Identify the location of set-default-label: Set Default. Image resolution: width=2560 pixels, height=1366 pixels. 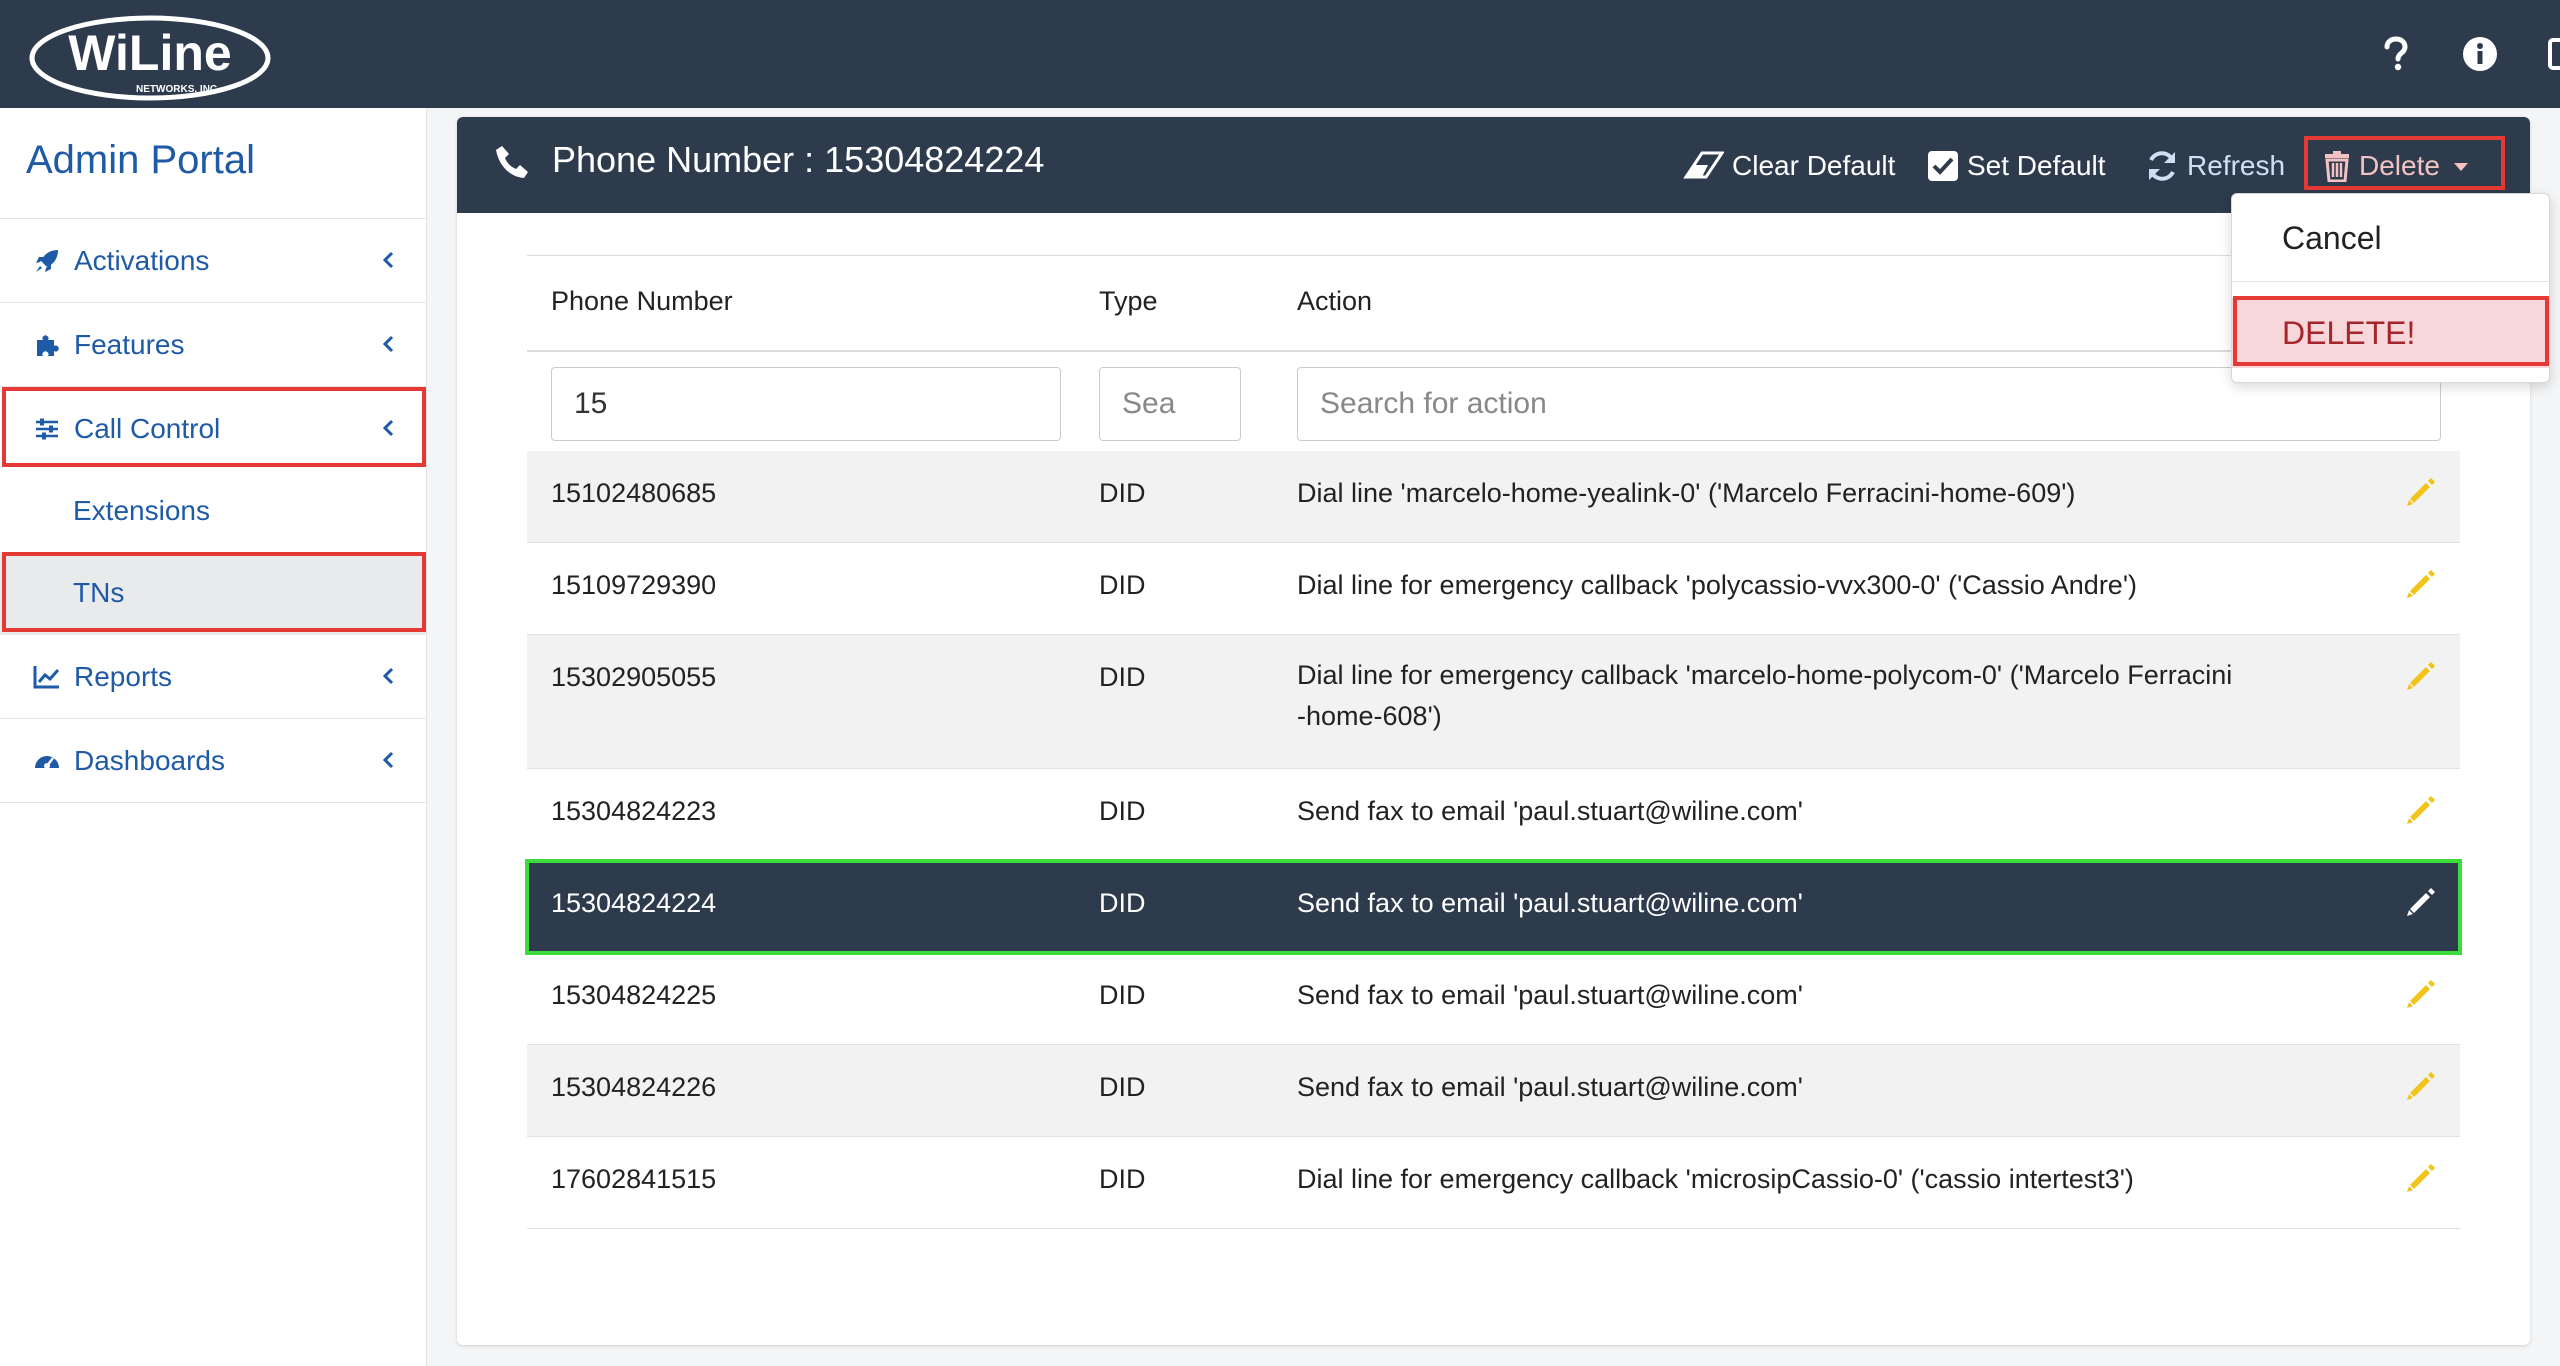
(2036, 165).